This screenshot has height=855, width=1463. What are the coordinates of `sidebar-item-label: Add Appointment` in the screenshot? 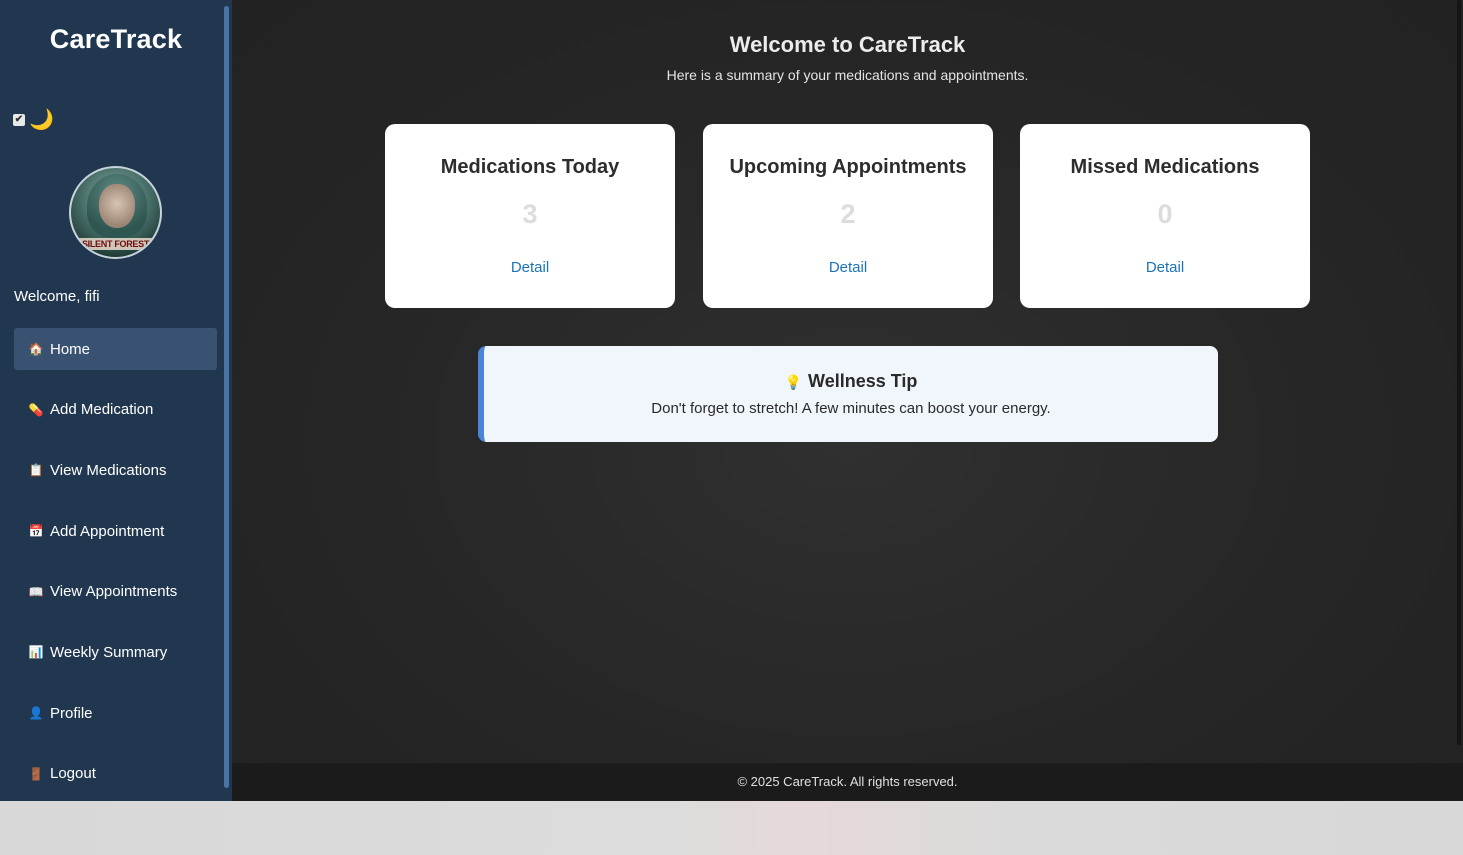 It's located at (107, 531).